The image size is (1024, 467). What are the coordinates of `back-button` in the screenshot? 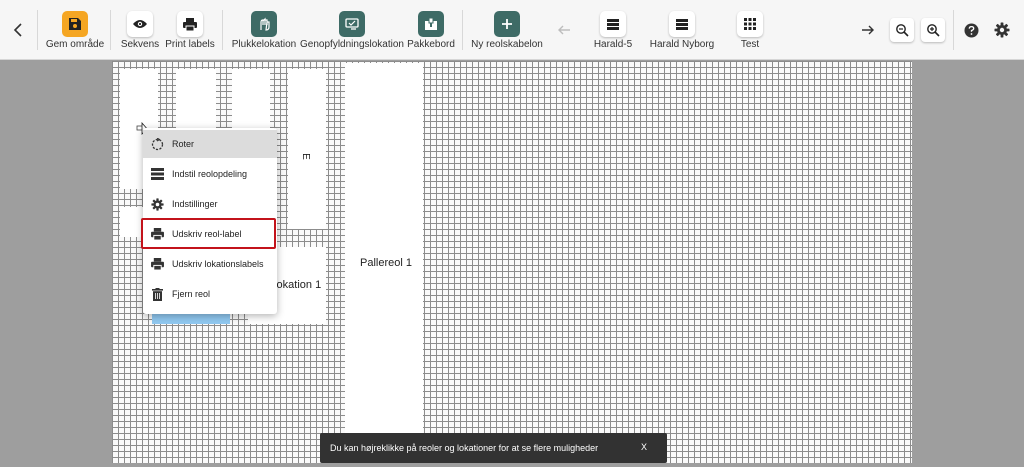 It's located at (18, 30).